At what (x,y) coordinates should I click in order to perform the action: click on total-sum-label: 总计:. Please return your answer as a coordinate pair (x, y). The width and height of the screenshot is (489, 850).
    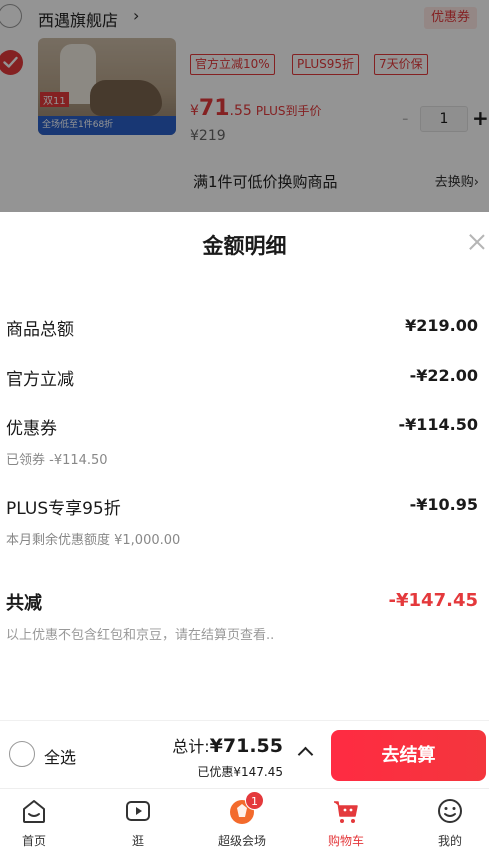
    Looking at the image, I should click on (191, 746).